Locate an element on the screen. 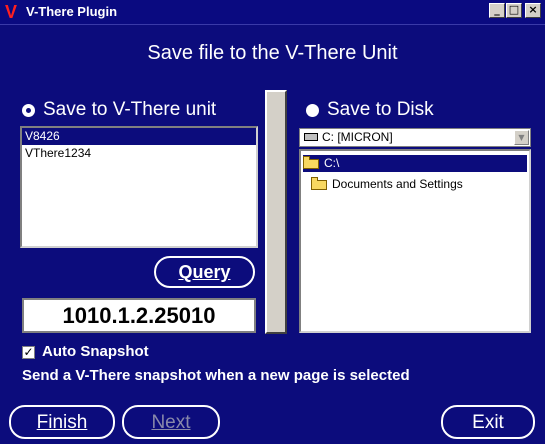 The height and width of the screenshot is (444, 545). exit-button-label: Exit is located at coordinates (488, 422).